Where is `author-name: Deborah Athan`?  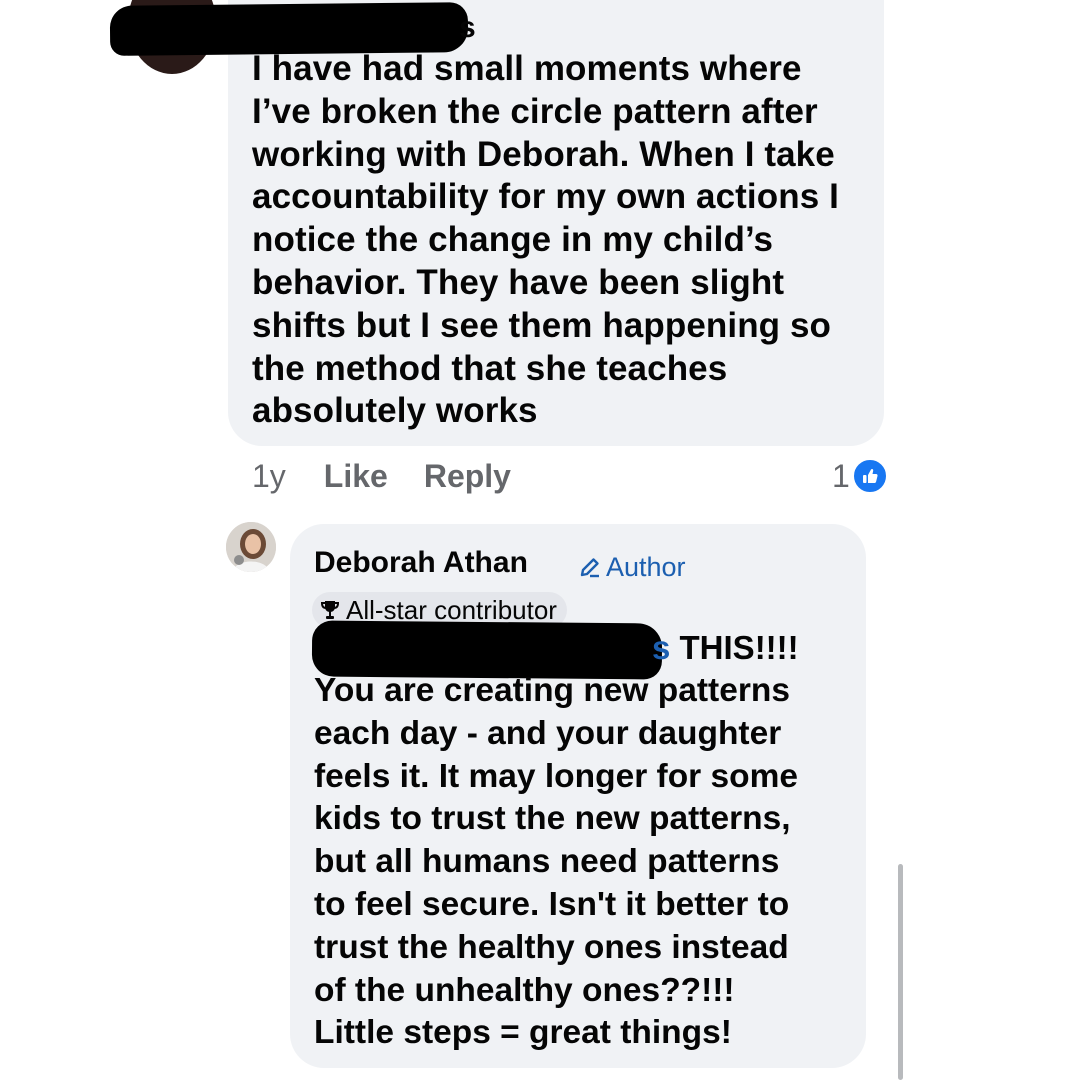 author-name: Deborah Athan is located at coordinates (421, 563).